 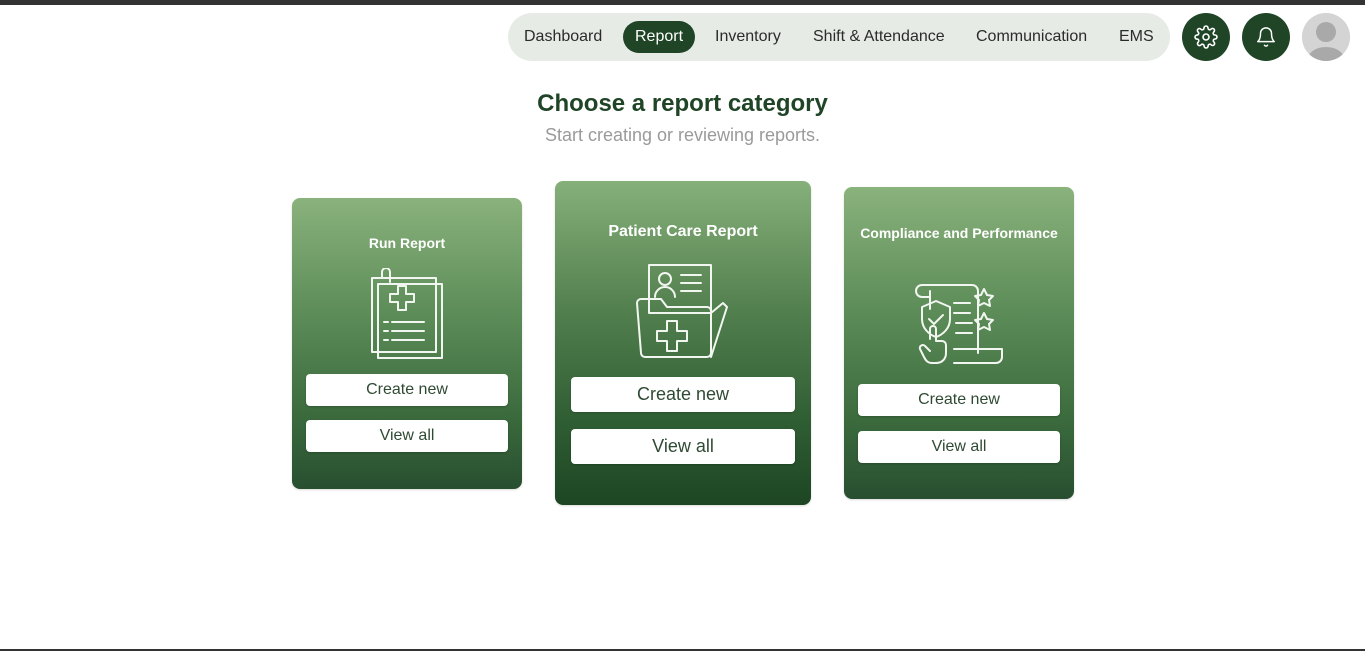 I want to click on nav-item-communication: Communication, so click(x=1031, y=37).